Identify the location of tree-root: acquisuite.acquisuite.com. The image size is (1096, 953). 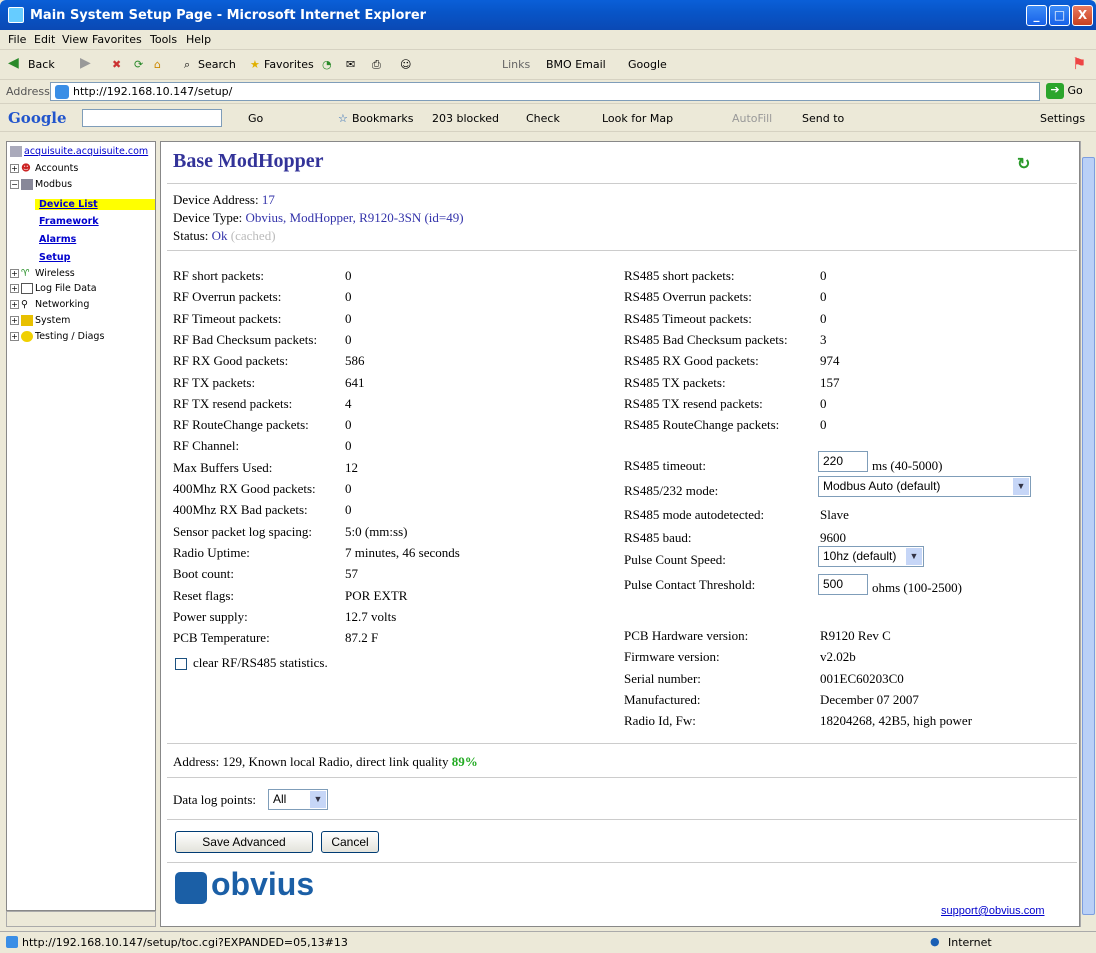
(79, 151).